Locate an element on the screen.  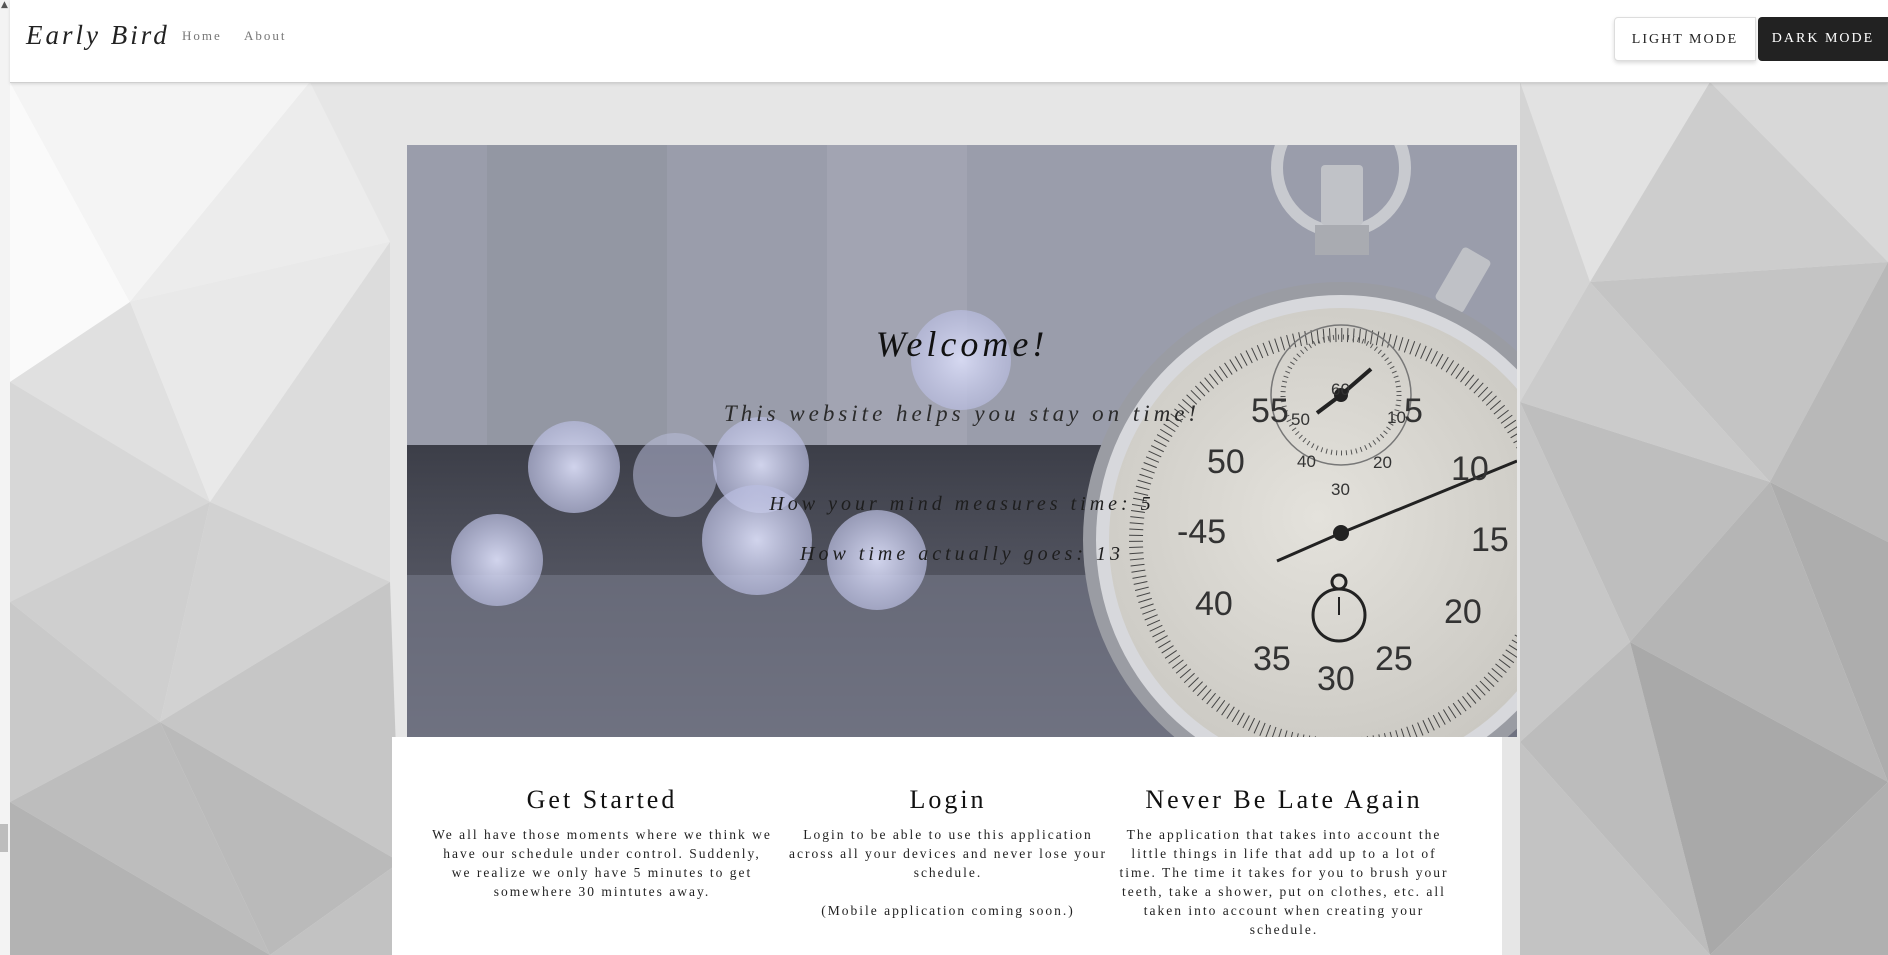
svg-text: 30 is located at coordinates (1336, 679).